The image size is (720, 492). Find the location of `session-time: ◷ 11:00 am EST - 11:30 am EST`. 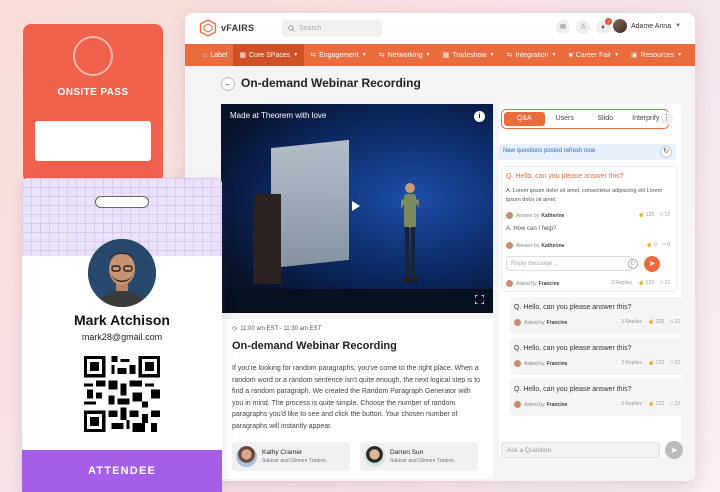

session-time: ◷ 11:00 am EST - 11:30 am EST is located at coordinates (277, 329).